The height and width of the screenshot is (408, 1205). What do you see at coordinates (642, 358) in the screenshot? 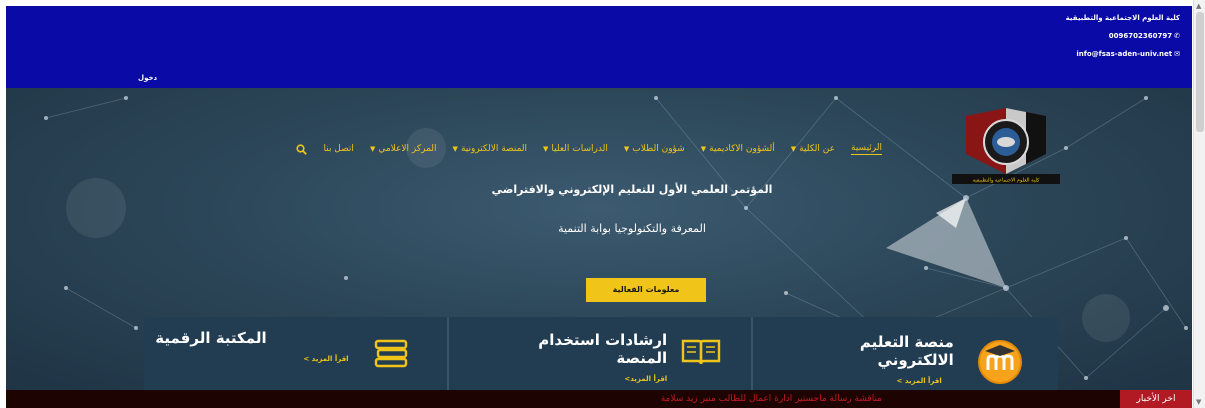
I see `panel-title-line2: المنصة` at bounding box center [642, 358].